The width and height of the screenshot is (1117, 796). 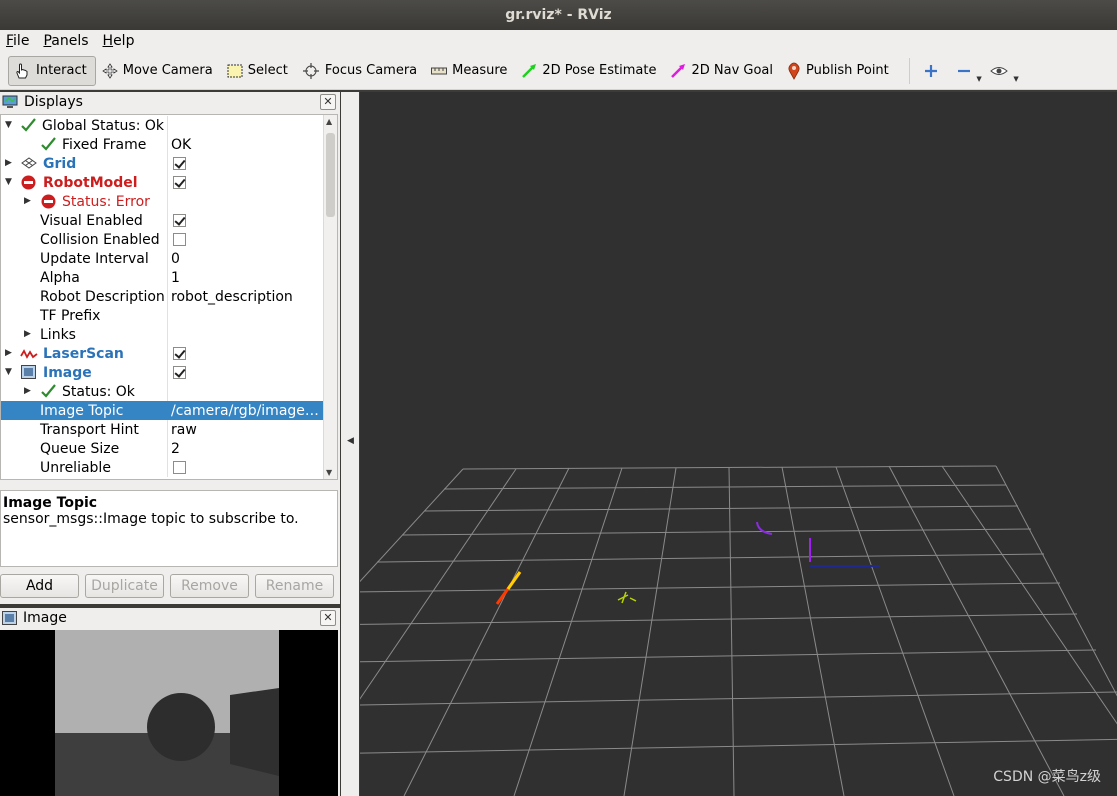 I want to click on collapse-left-arrow-icon: ◀, so click(x=350, y=441).